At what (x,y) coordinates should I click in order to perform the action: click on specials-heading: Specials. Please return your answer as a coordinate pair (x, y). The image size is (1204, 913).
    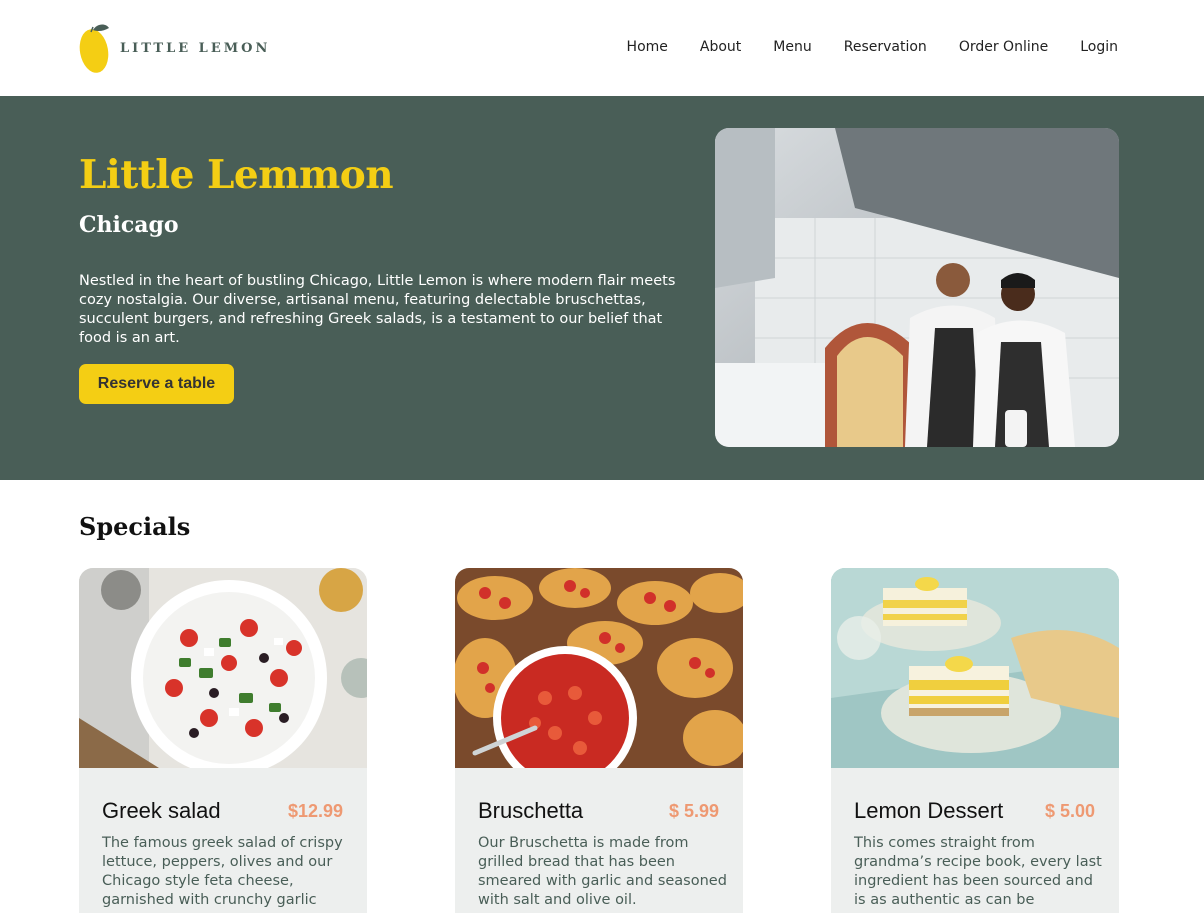
    Looking at the image, I should click on (135, 526).